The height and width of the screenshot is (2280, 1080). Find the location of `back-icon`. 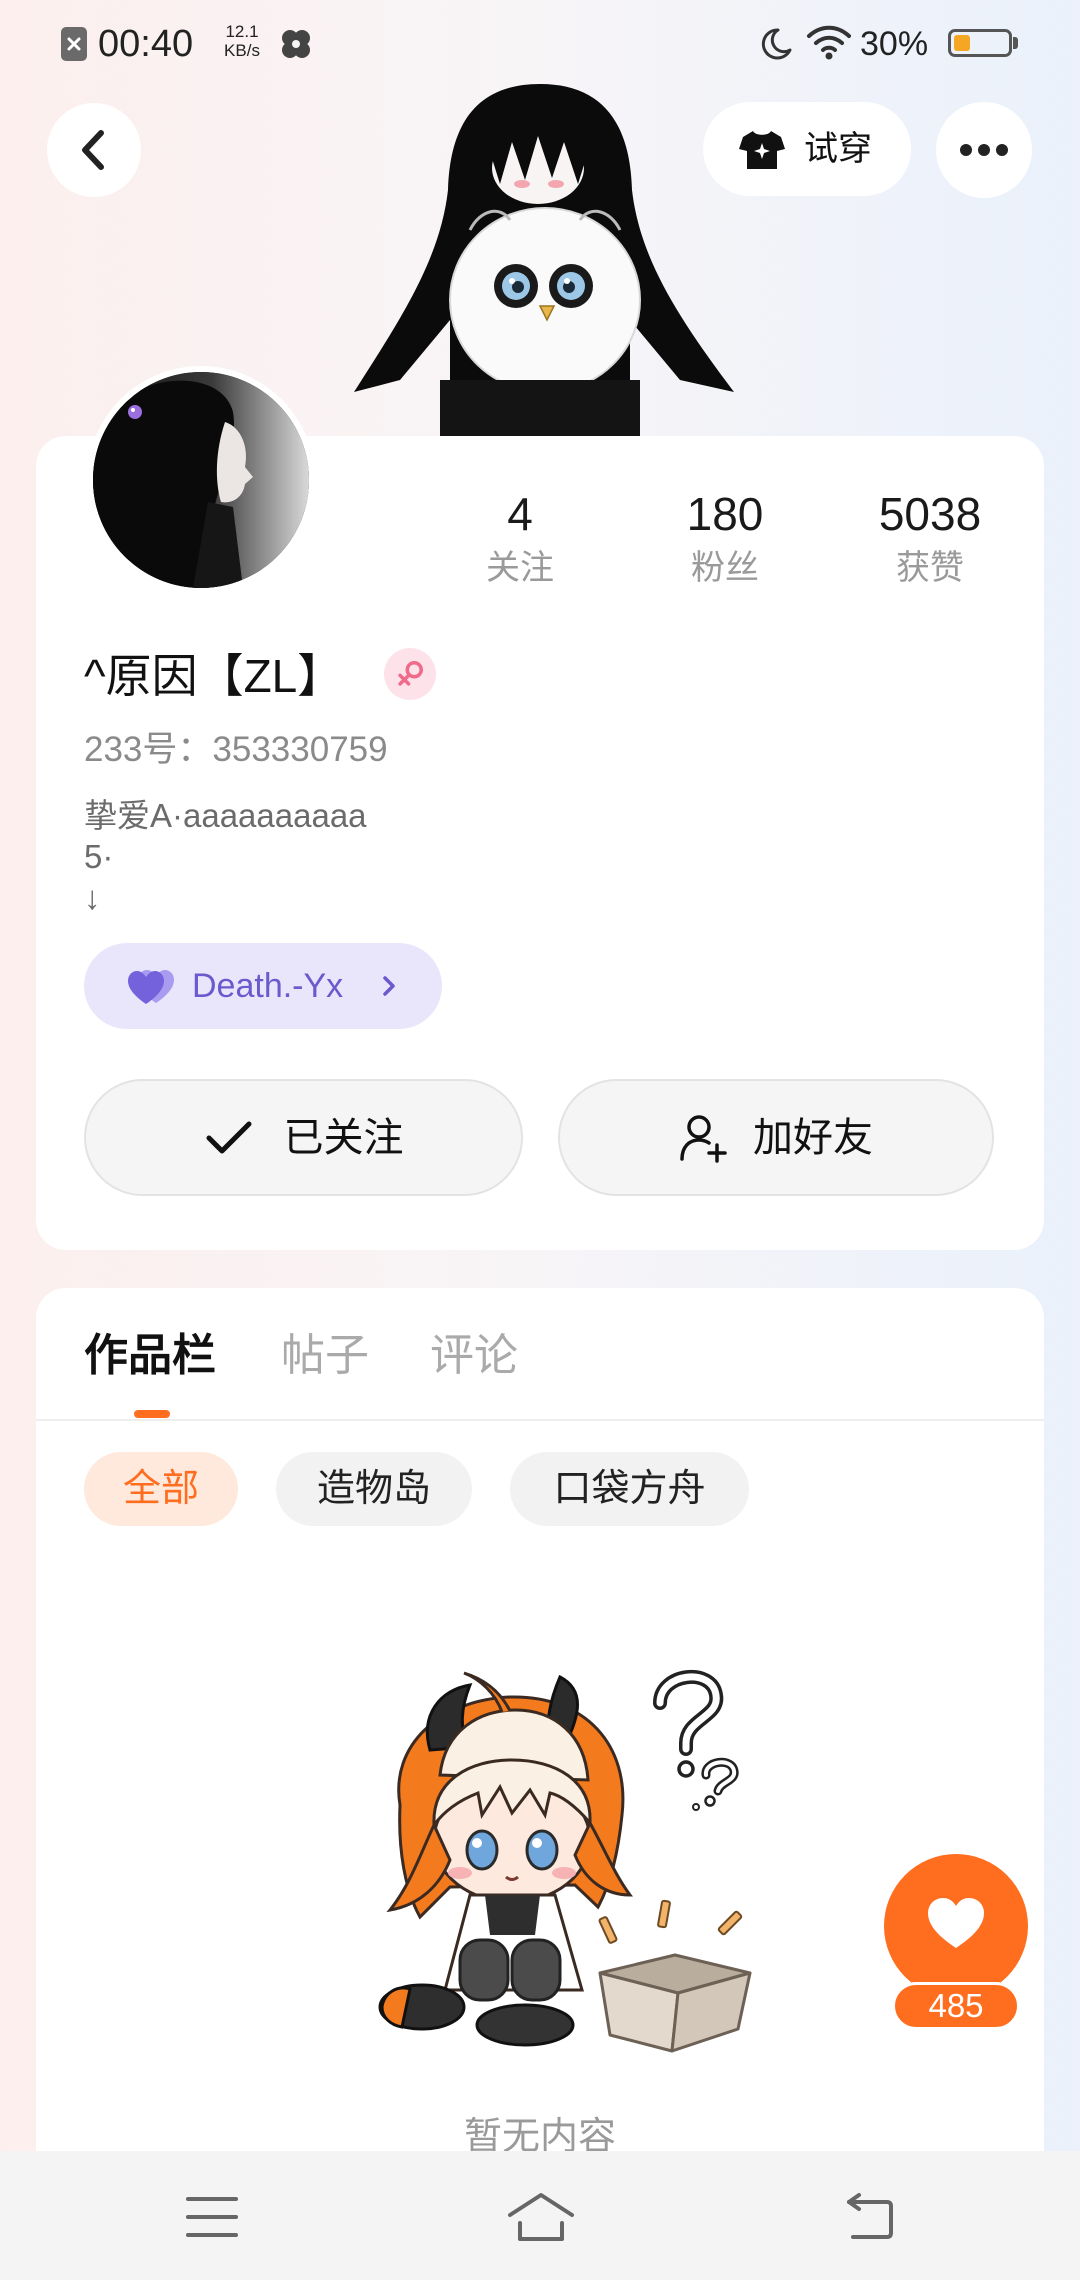

back-icon is located at coordinates (870, 2216).